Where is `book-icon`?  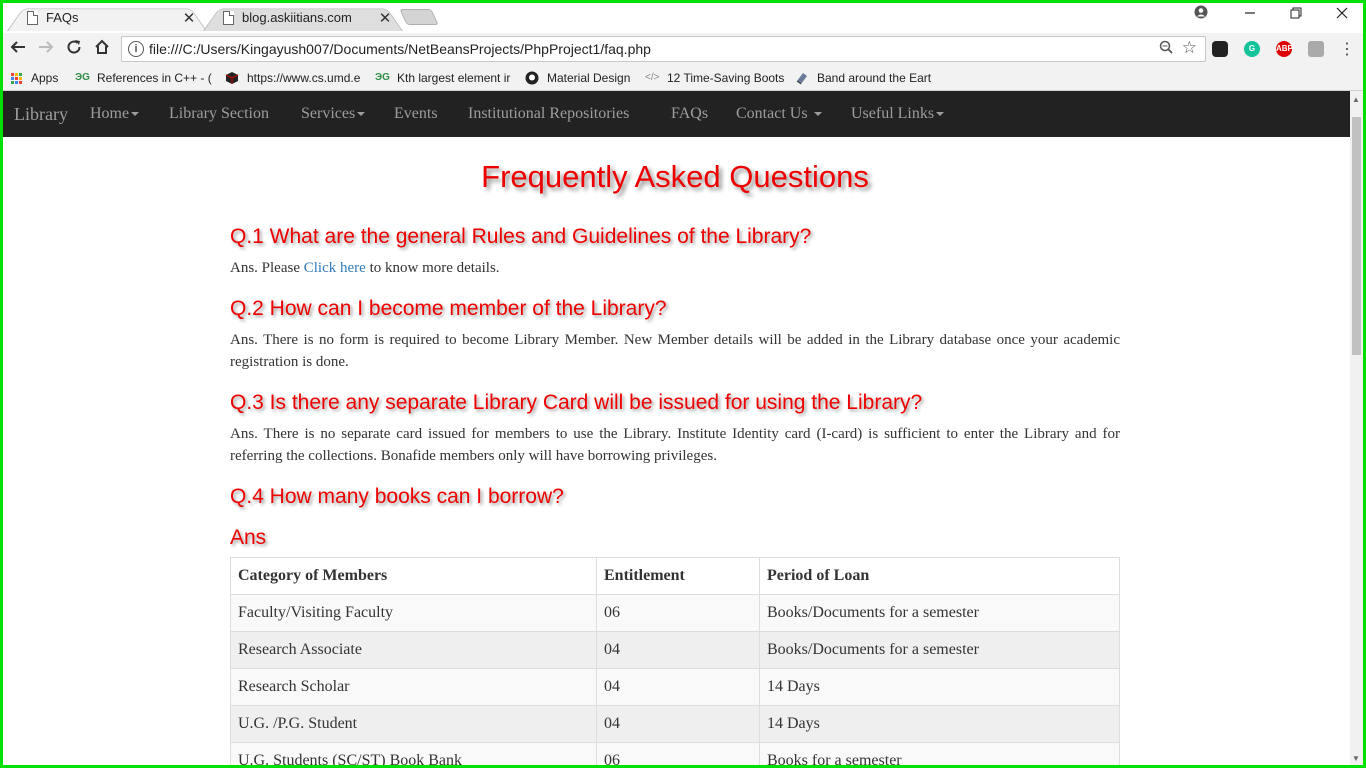 book-icon is located at coordinates (802, 78).